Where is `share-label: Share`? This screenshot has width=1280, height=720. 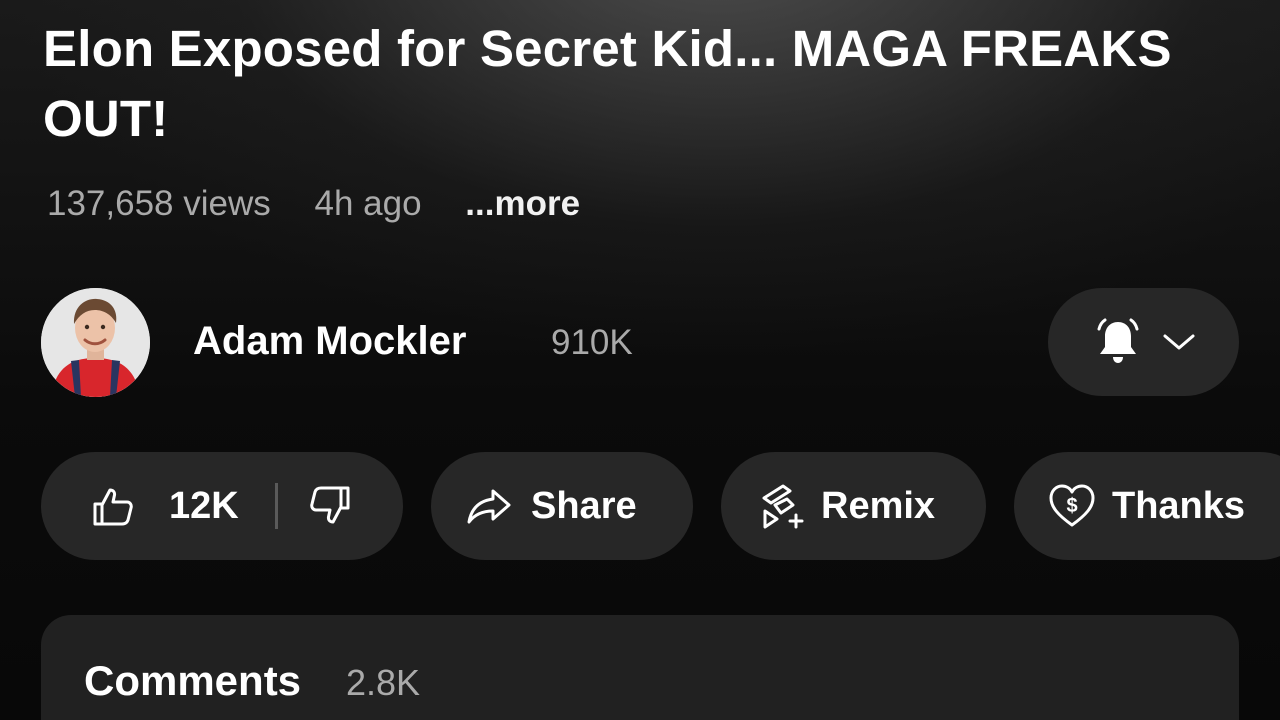 share-label: Share is located at coordinates (584, 505).